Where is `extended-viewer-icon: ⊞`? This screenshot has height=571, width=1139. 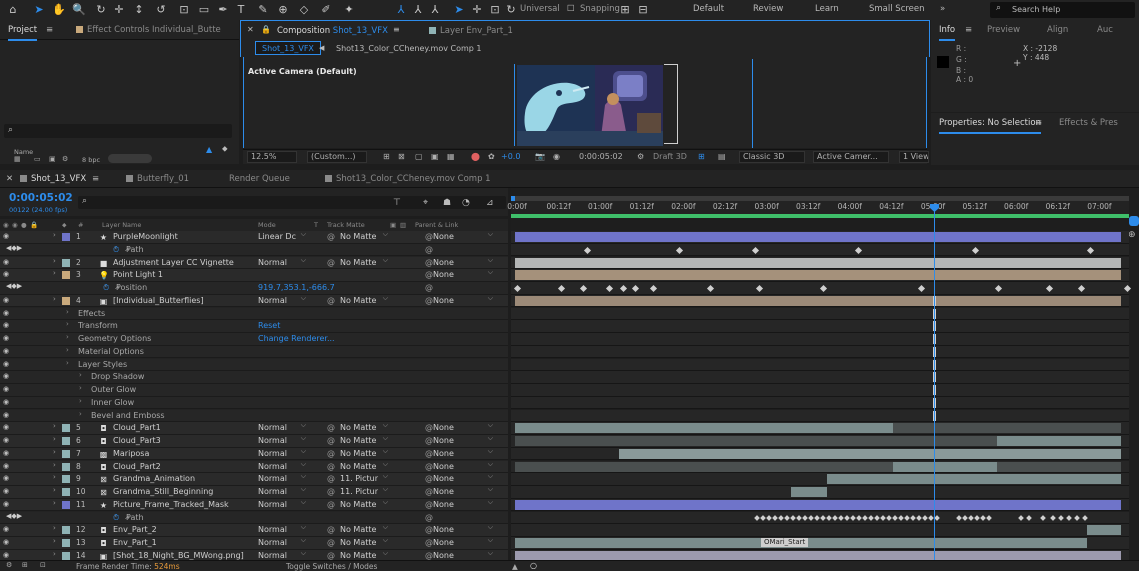 extended-viewer-icon: ⊞ is located at coordinates (701, 156).